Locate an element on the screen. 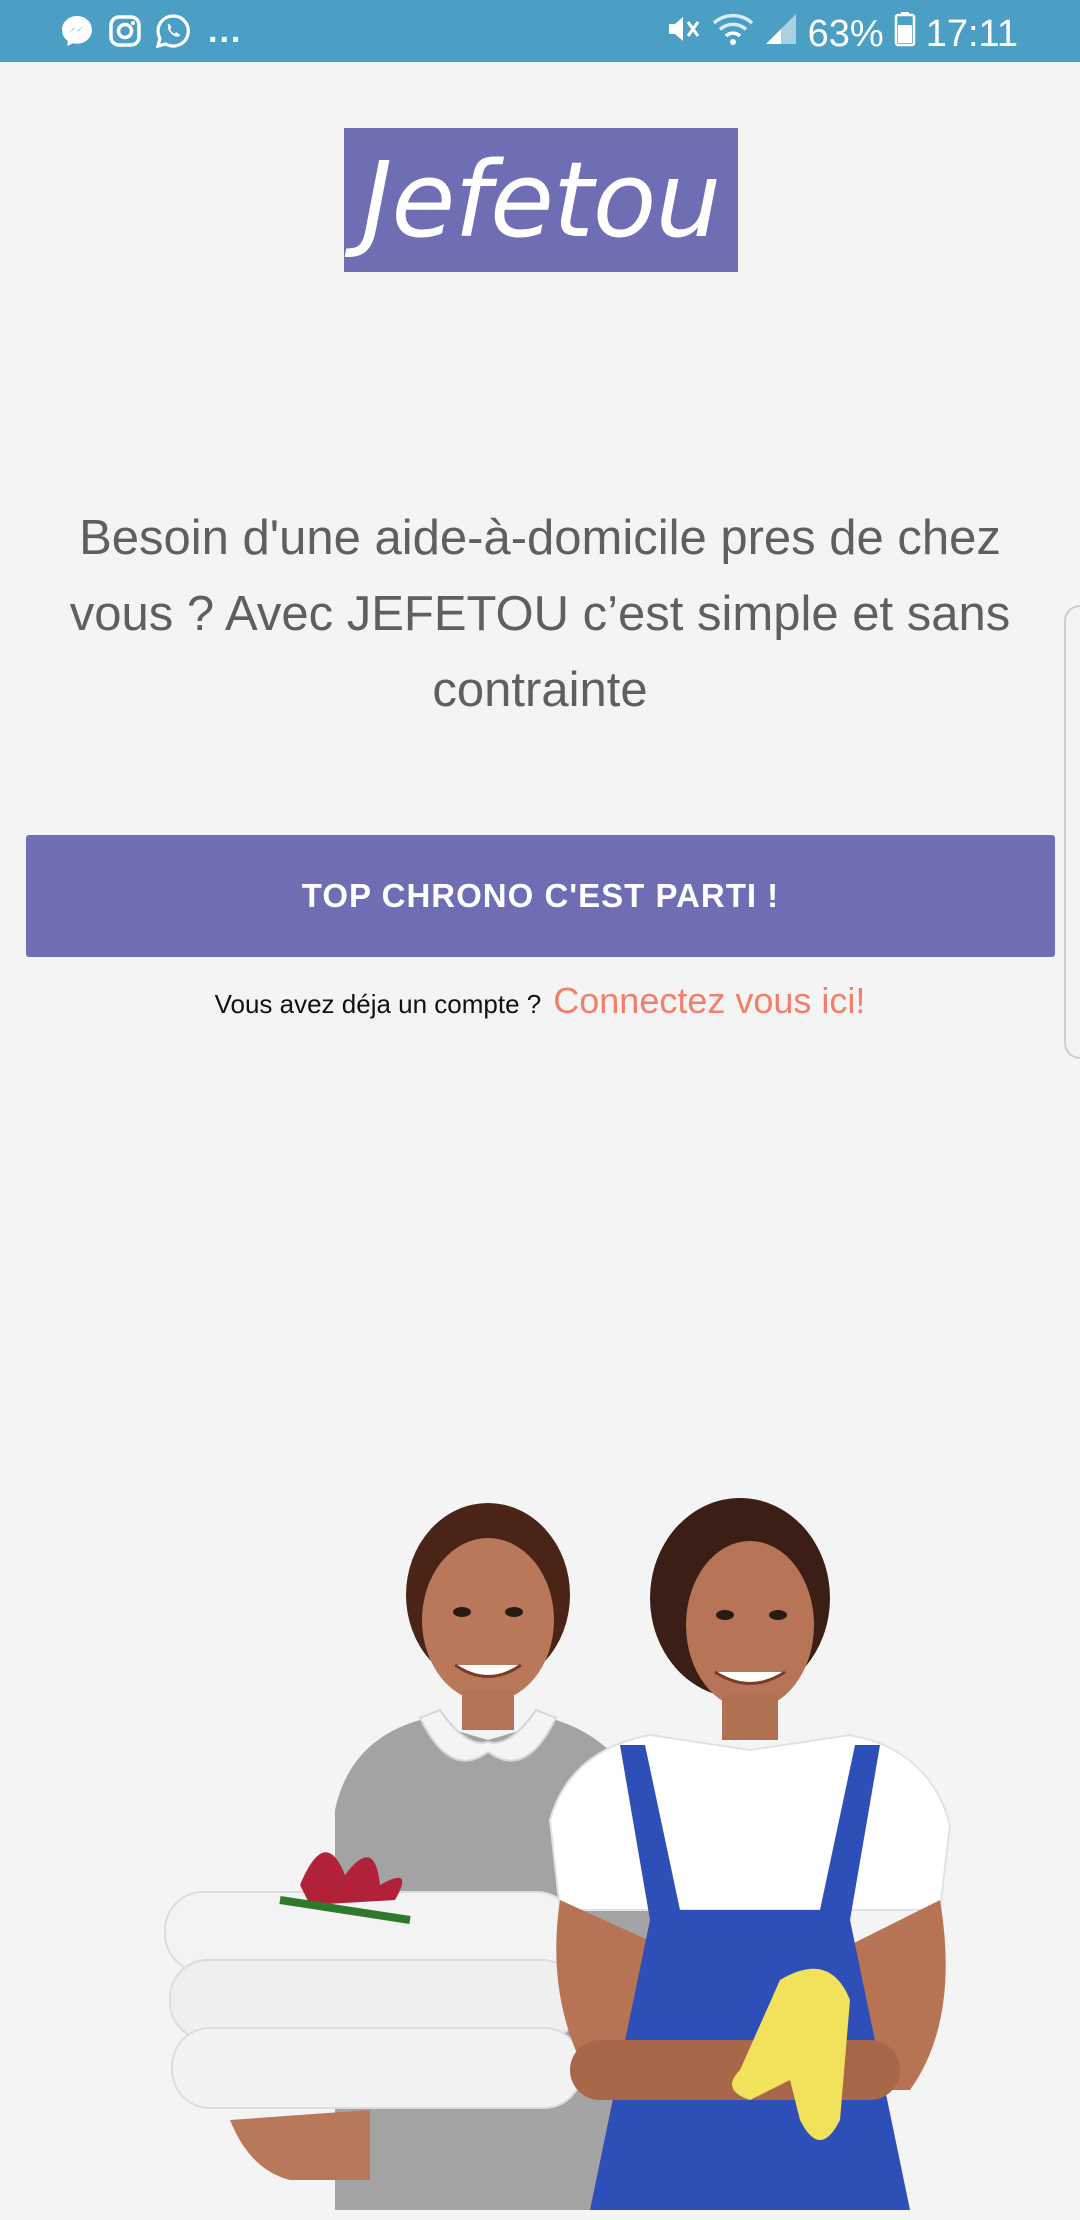 The width and height of the screenshot is (1080, 2220). instagram-icon is located at coordinates (125, 31).